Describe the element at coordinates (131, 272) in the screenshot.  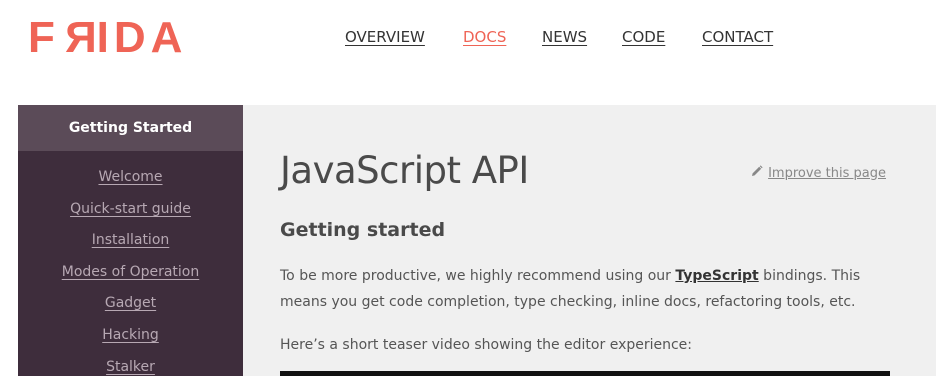
I see `sidebar-link-modes: Modes of Operation` at that location.